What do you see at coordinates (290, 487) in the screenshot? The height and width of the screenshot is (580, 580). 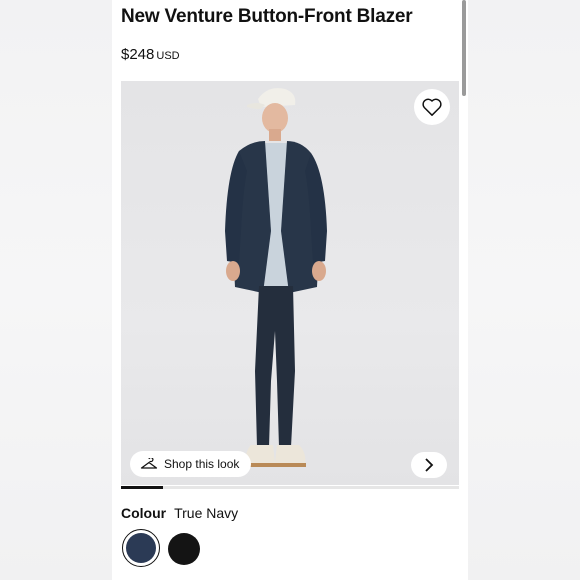 I see `gallery-progress-track` at bounding box center [290, 487].